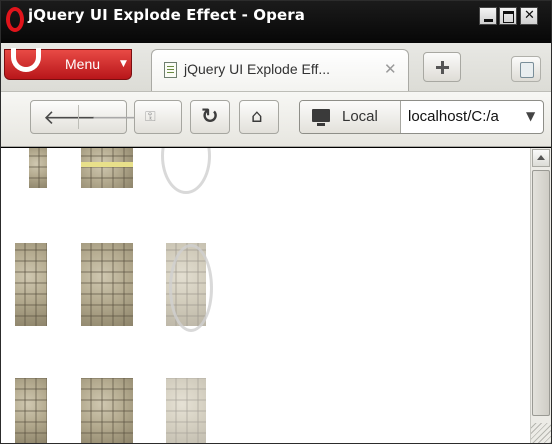 Image resolution: width=552 pixels, height=444 pixels. What do you see at coordinates (488, 16) in the screenshot?
I see `minimize-button` at bounding box center [488, 16].